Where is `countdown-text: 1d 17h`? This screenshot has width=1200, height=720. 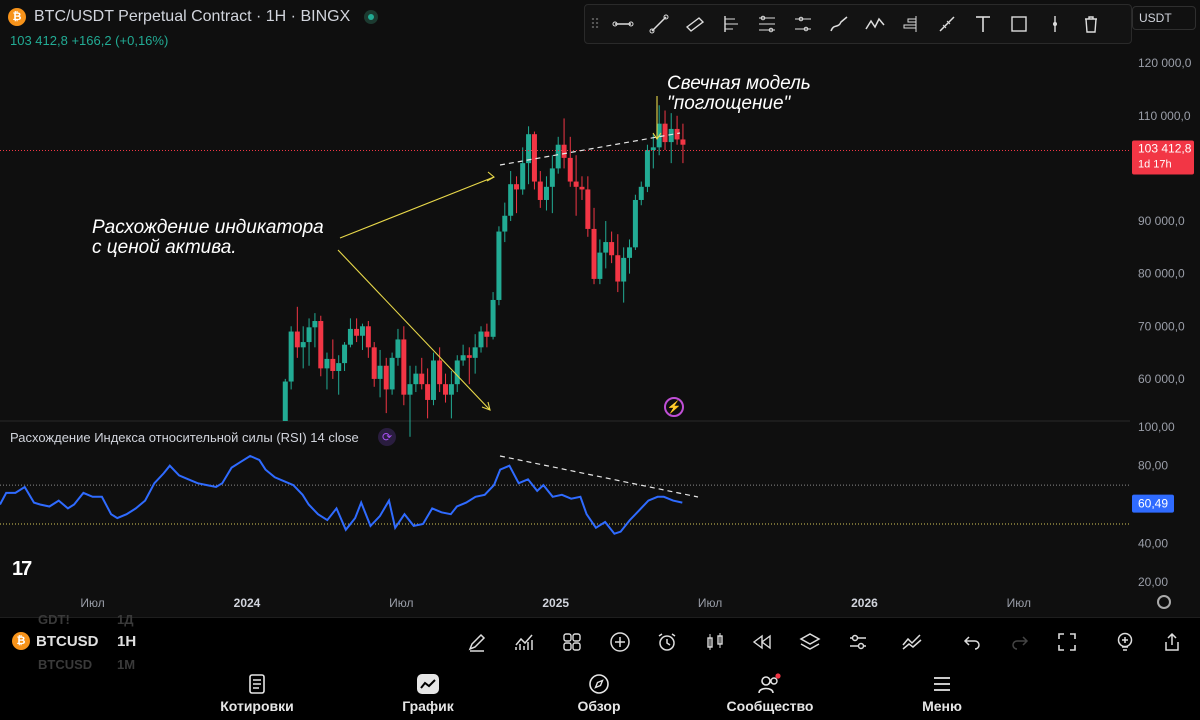 countdown-text: 1d 17h is located at coordinates (1155, 164).